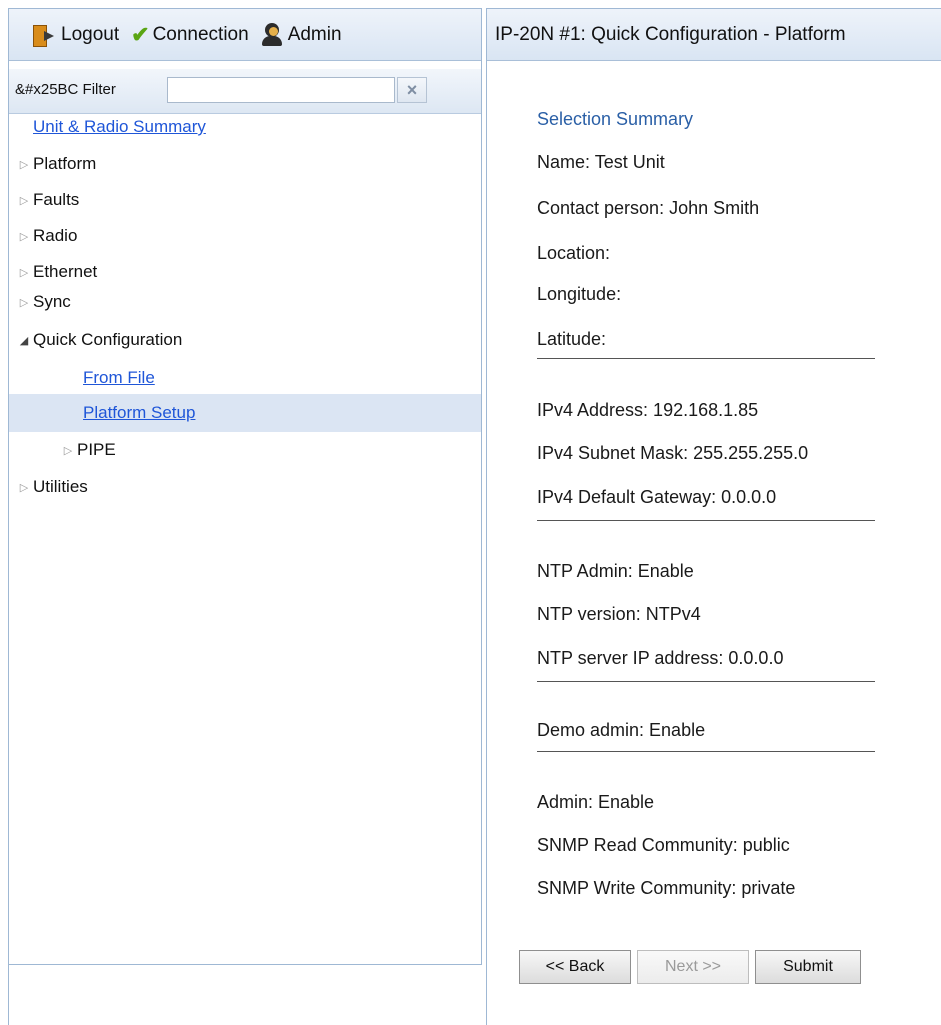 This screenshot has height=1025, width=941. What do you see at coordinates (808, 967) in the screenshot?
I see `submit-button: Submit` at bounding box center [808, 967].